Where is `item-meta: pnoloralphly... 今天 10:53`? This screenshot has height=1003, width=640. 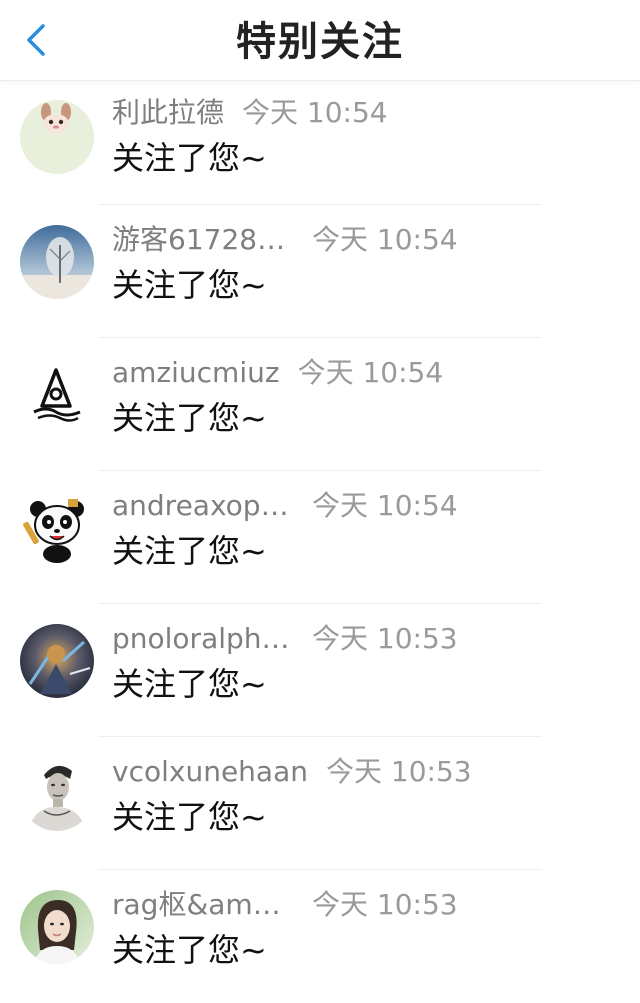
item-meta: pnoloralphly... 今天 10:53 is located at coordinates (285, 639).